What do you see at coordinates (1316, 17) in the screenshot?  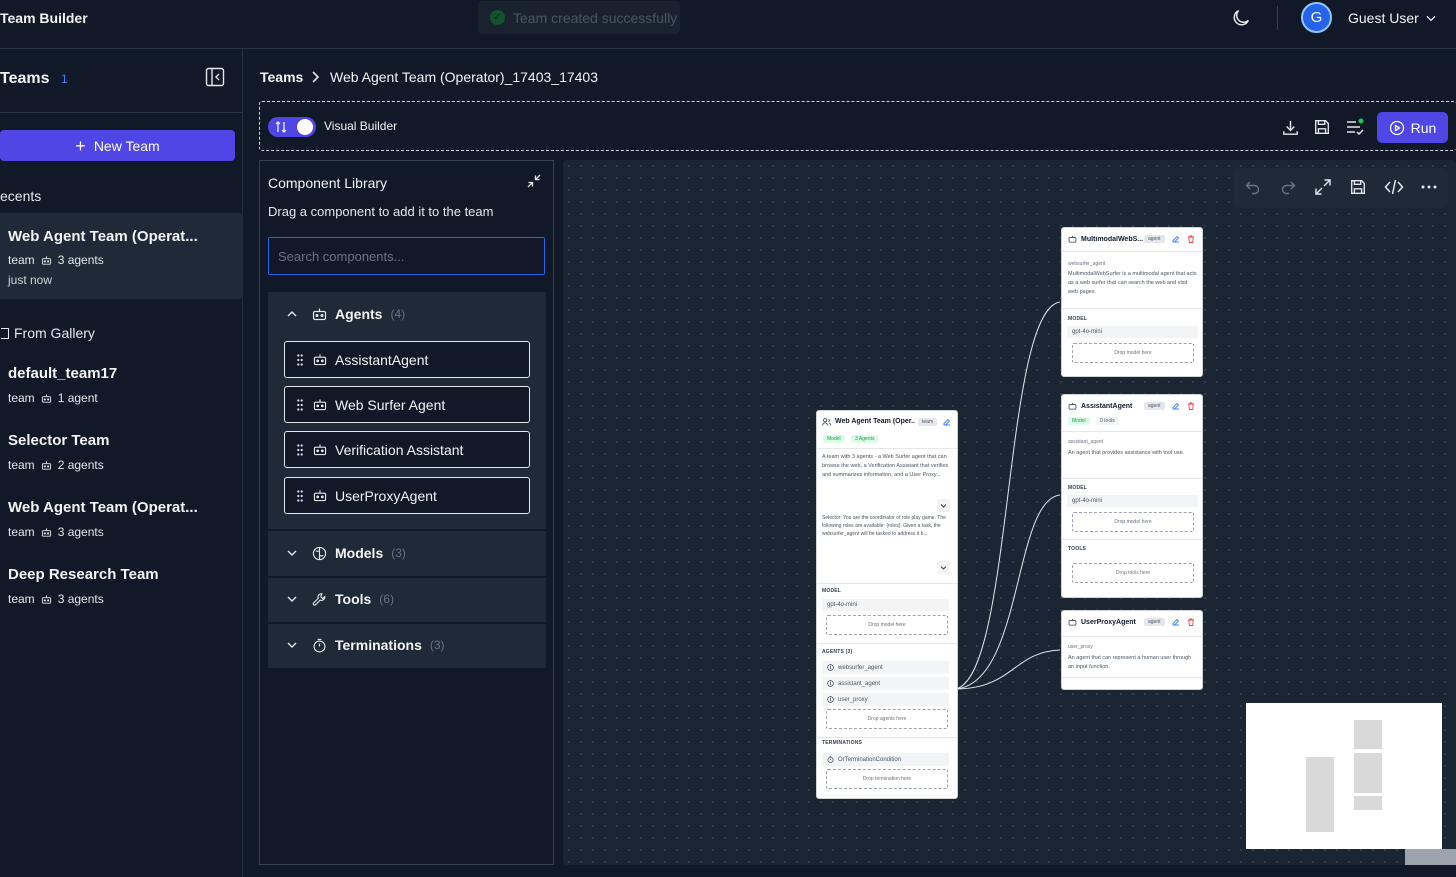 I see `avatar: G` at bounding box center [1316, 17].